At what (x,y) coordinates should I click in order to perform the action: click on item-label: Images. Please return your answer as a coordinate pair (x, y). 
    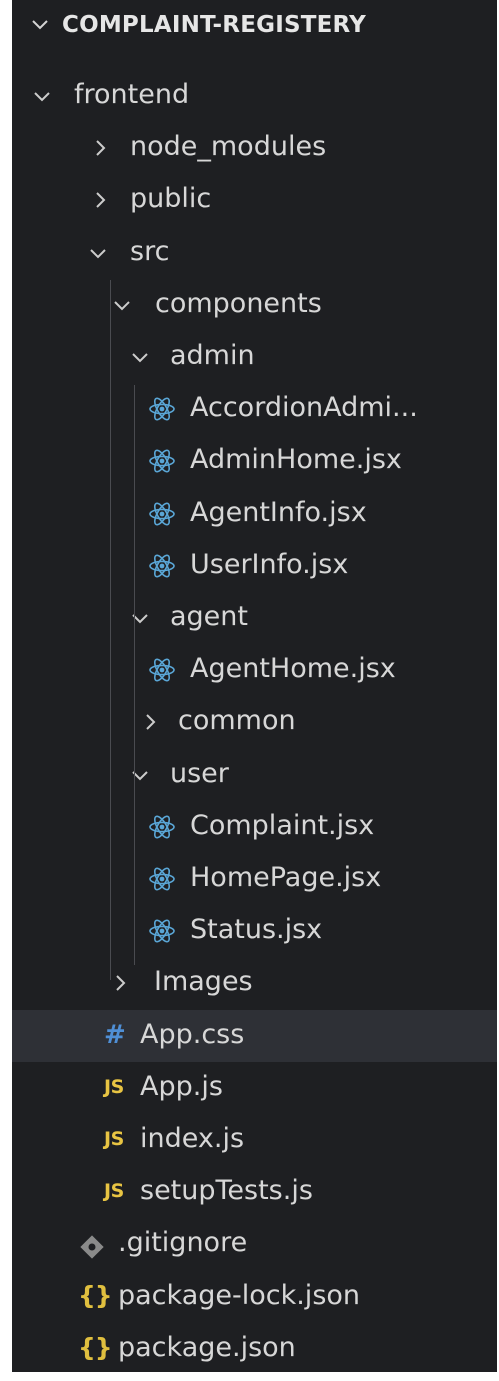
    Looking at the image, I should click on (203, 982).